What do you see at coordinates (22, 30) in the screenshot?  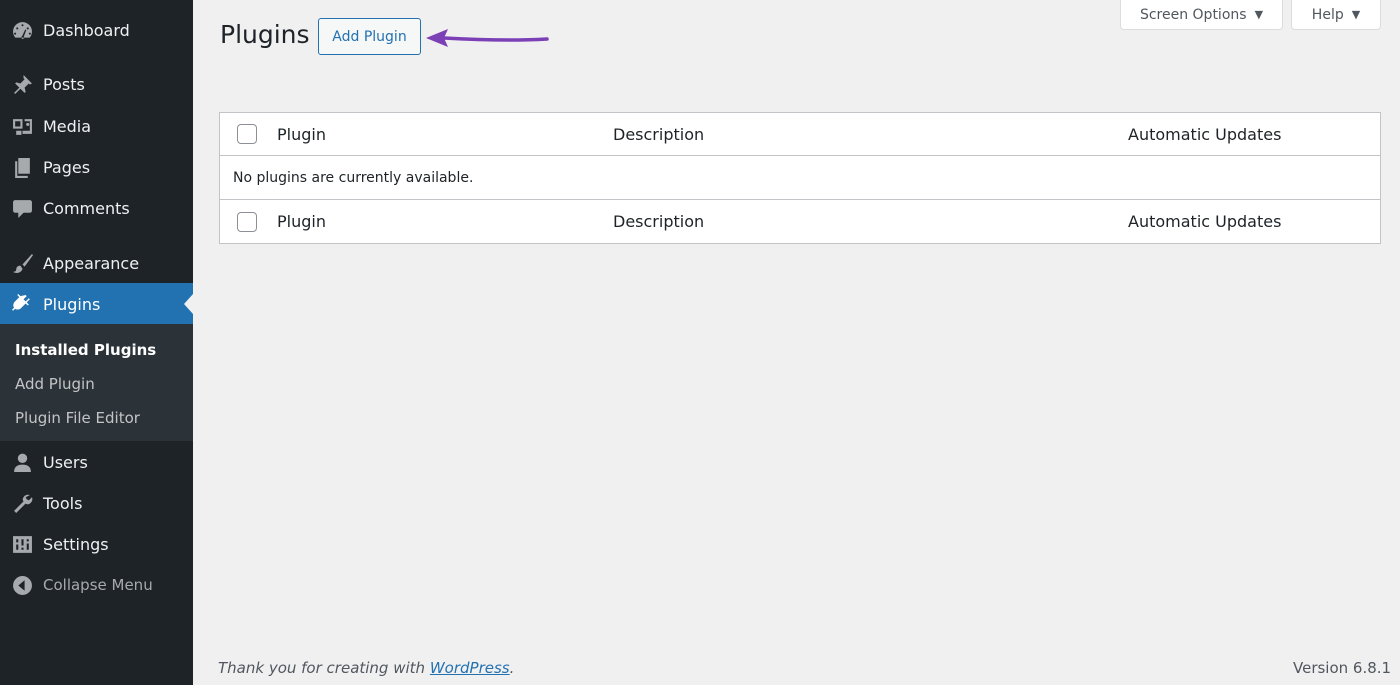 I see `dashboard-icon` at bounding box center [22, 30].